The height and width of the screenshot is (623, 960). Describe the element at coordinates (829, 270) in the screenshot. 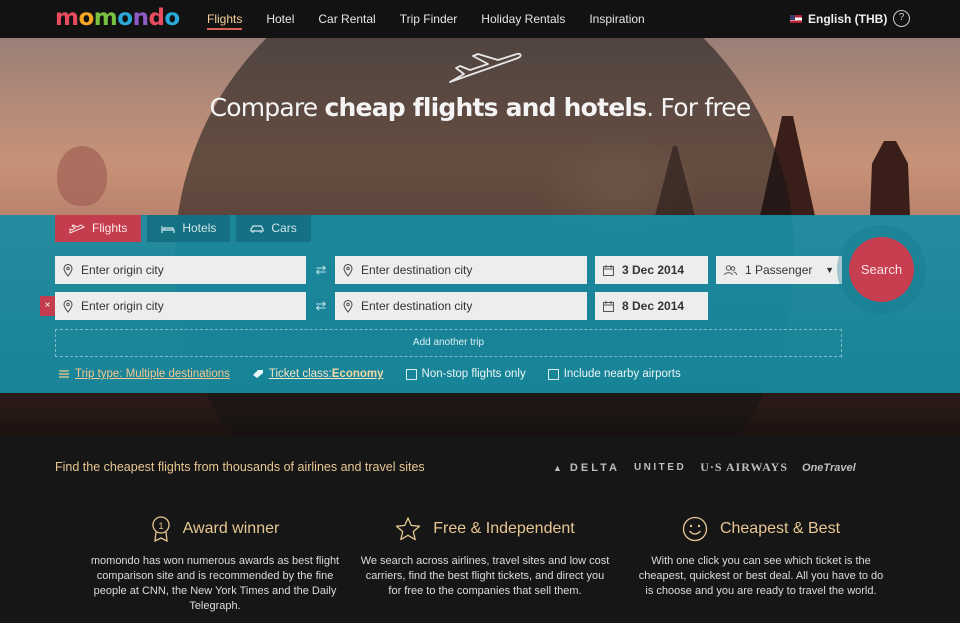

I see `chevron-down-icon: ▼` at that location.